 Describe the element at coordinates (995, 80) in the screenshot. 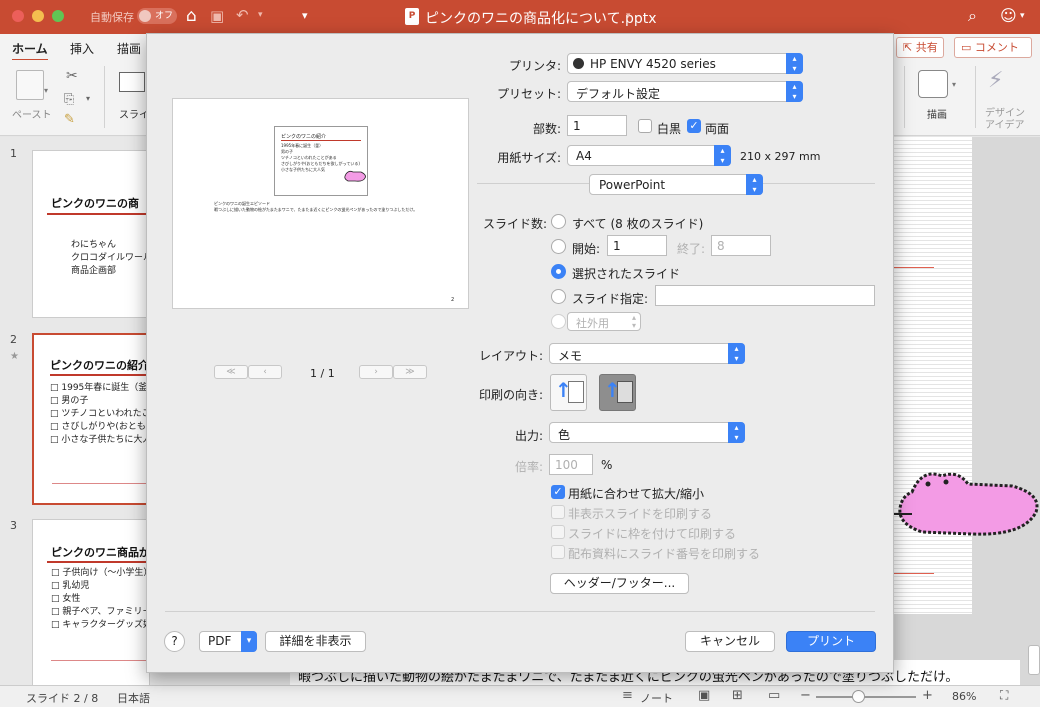

I see `design-ideas-icon: ⚡` at that location.